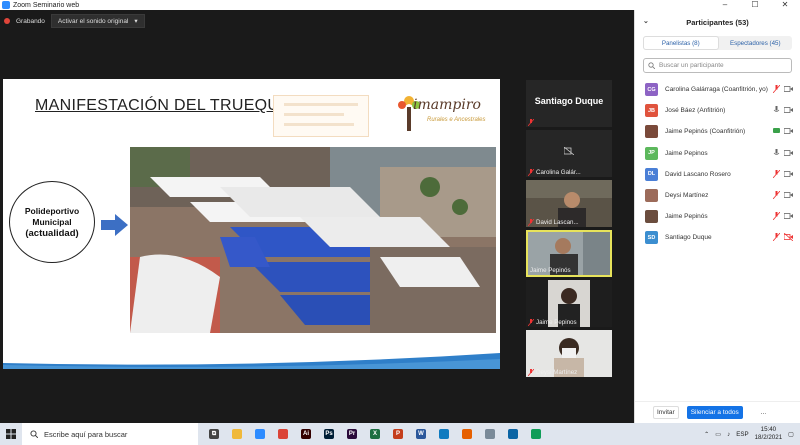 This screenshot has width=800, height=445. I want to click on participant-row: JB José Báez (Anfitrión), so click(717, 110).